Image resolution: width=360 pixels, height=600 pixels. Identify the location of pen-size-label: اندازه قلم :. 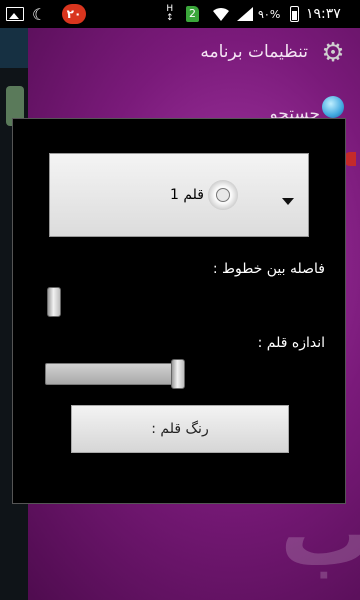
(291, 343).